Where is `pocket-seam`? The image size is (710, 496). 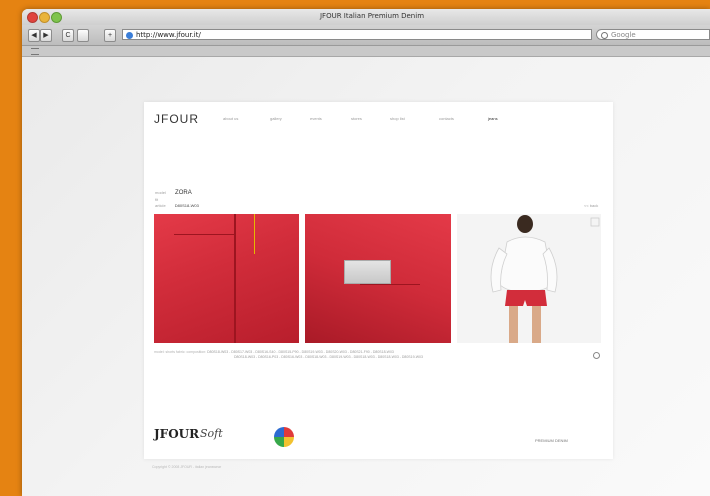 pocket-seam is located at coordinates (204, 234).